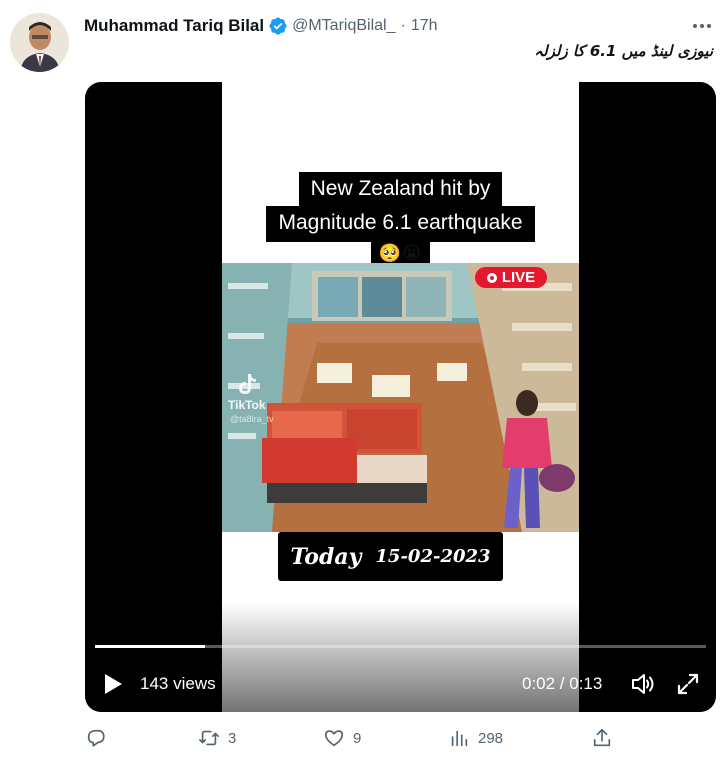 The height and width of the screenshot is (763, 727). I want to click on date-value: 15-02-2023, so click(433, 556).